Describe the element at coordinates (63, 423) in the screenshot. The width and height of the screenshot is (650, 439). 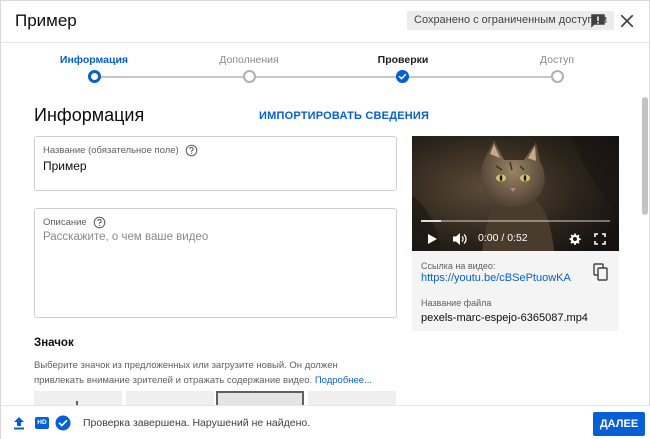
I see `check-circle-icon` at that location.